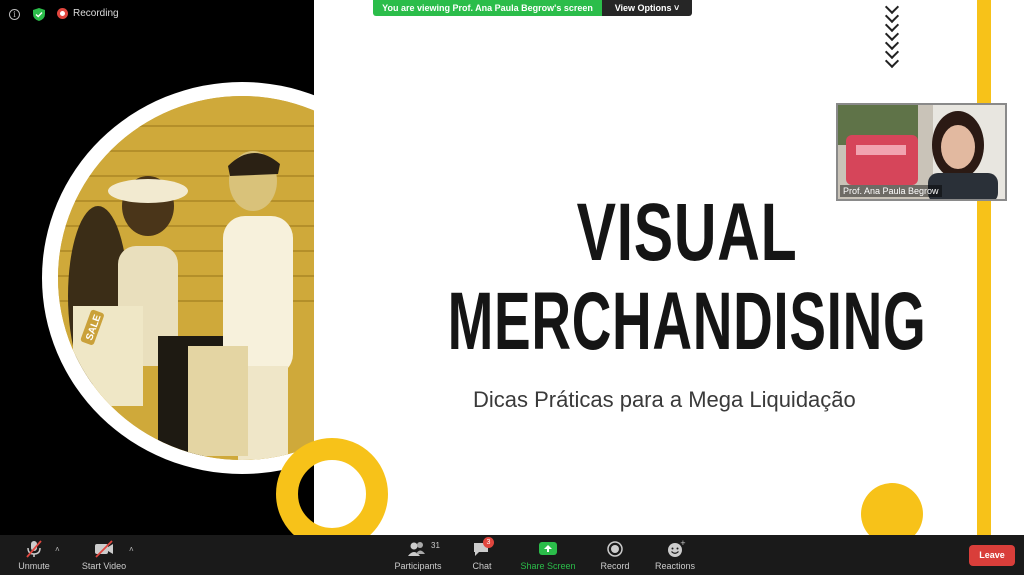  Describe the element at coordinates (34, 566) in the screenshot. I see `unmute-label: Unmute` at that location.